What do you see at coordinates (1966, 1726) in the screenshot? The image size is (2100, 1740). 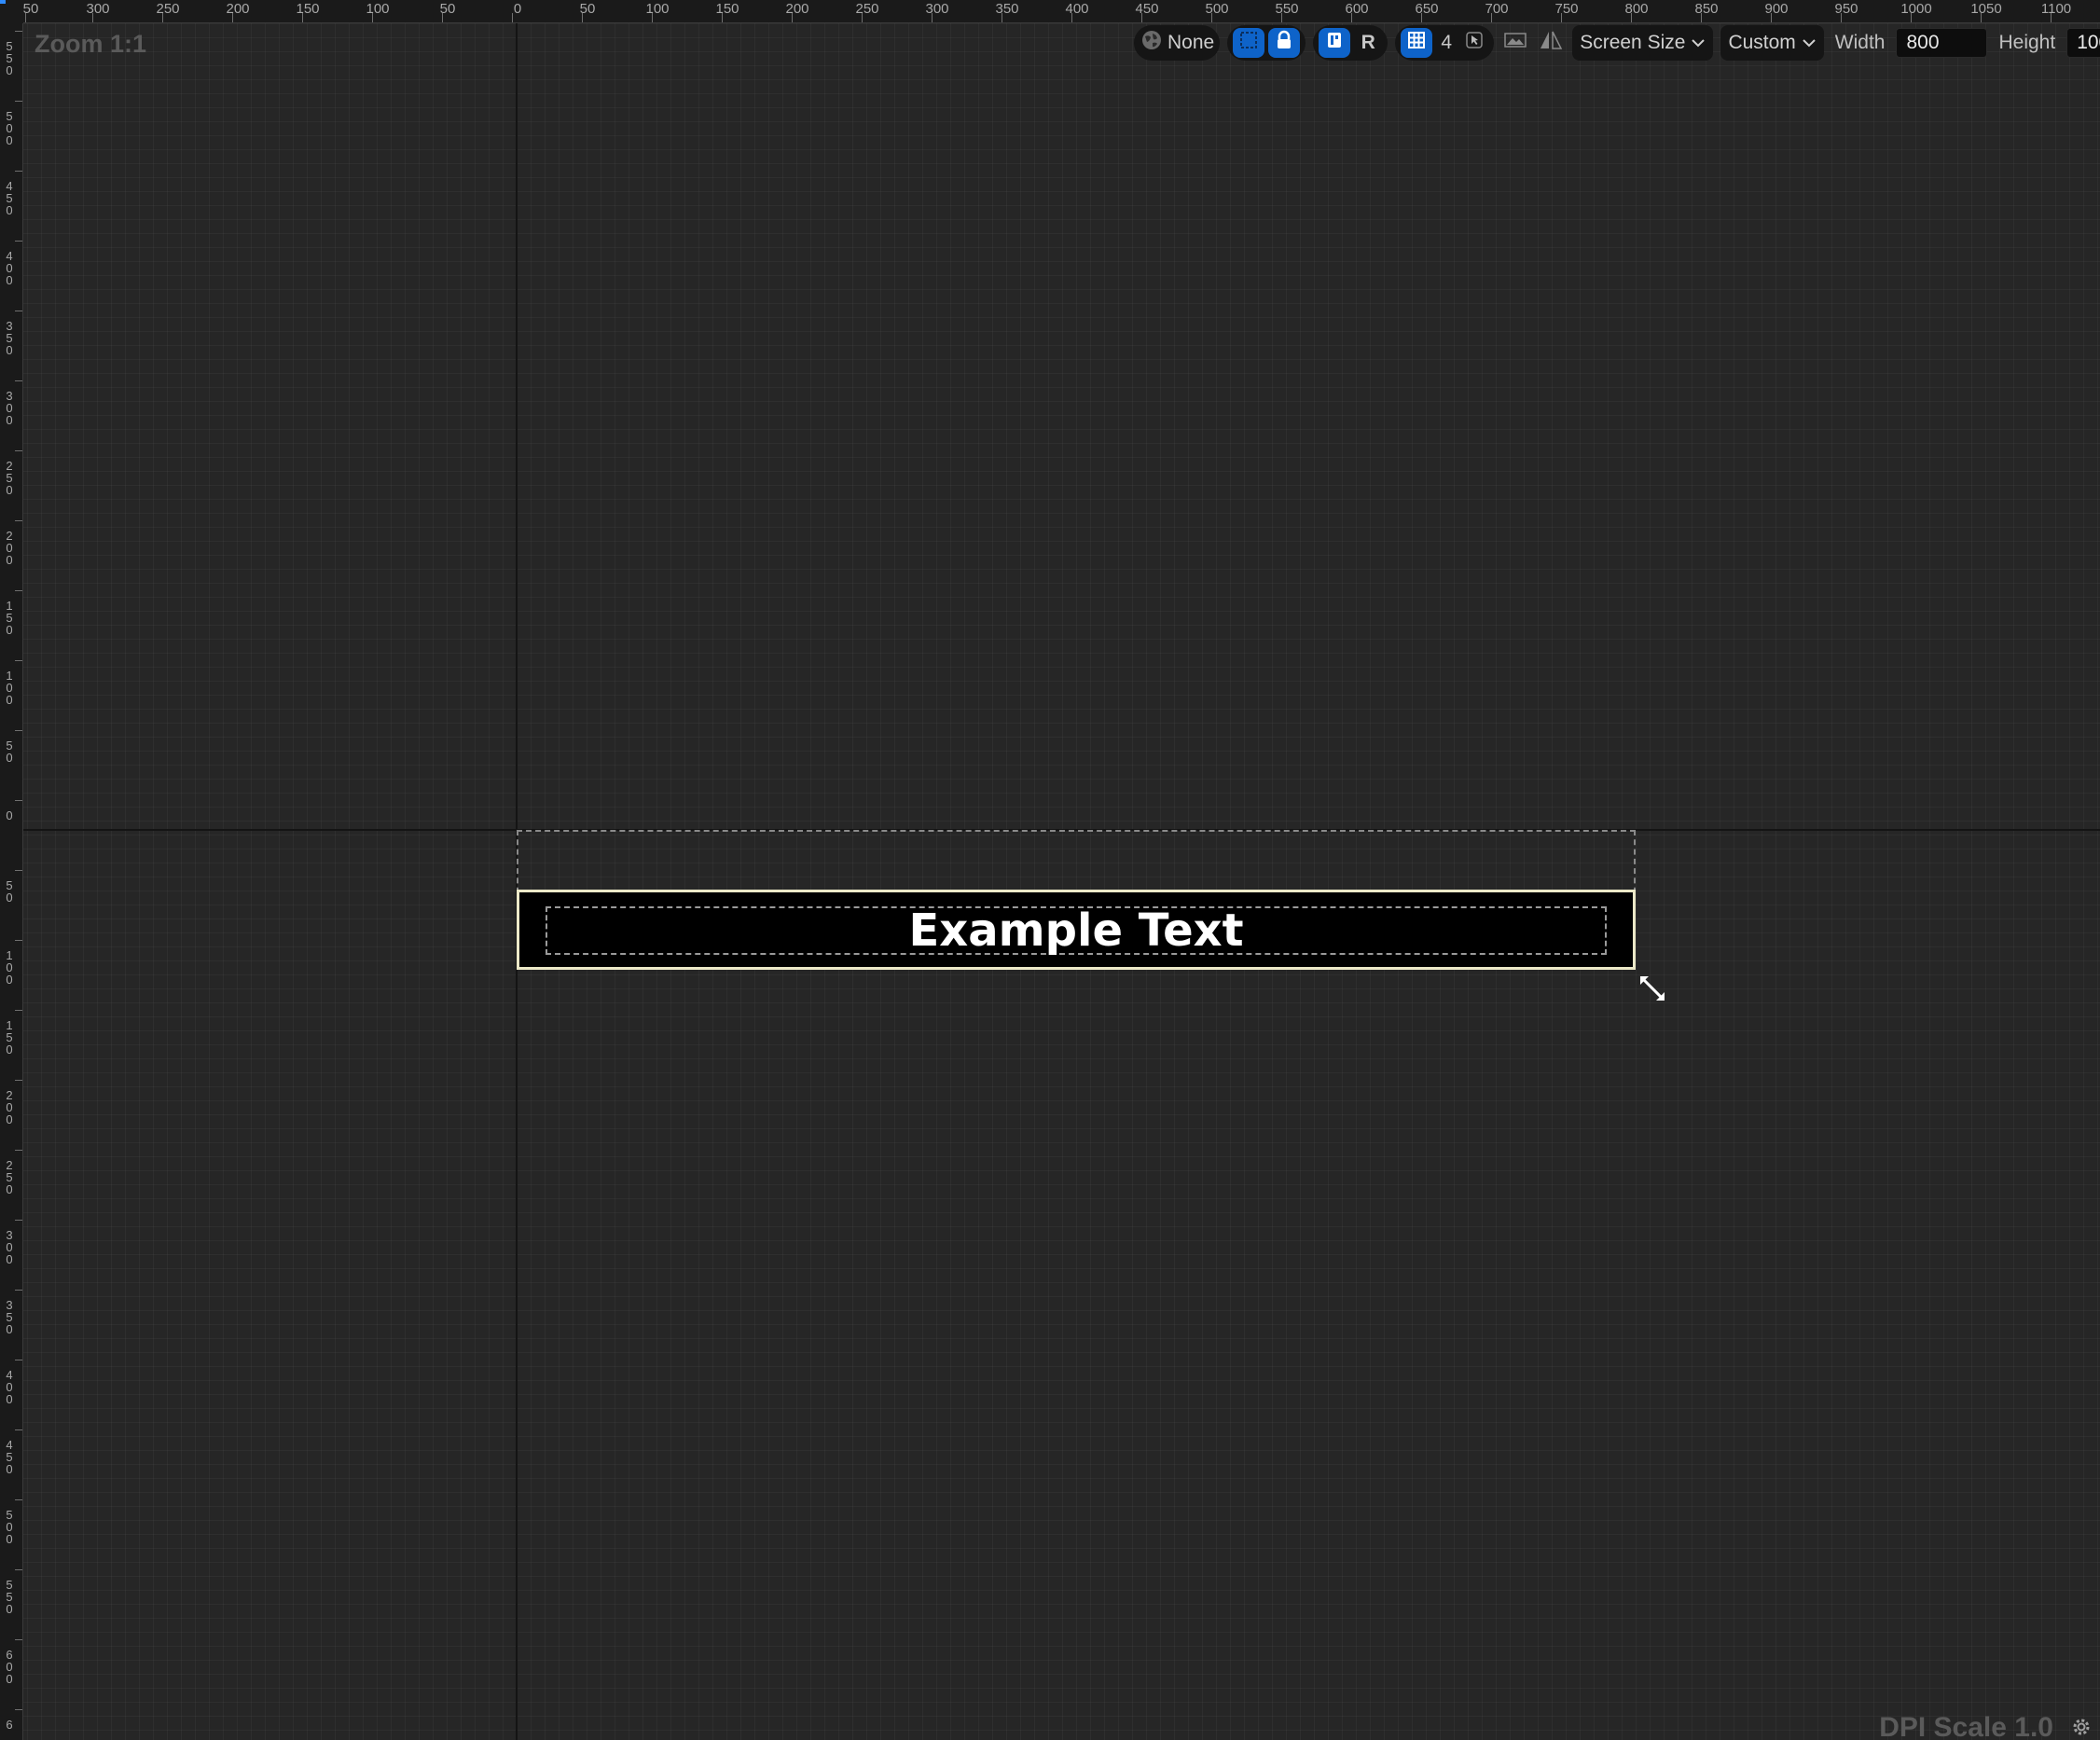 I see `dpi-scale-label: DPI Scale 1.0` at bounding box center [1966, 1726].